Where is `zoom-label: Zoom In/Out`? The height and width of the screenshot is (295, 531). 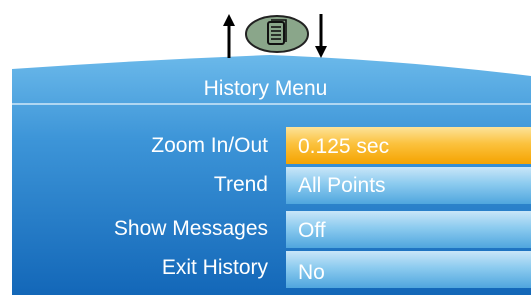 zoom-label: Zoom In/Out is located at coordinates (209, 145).